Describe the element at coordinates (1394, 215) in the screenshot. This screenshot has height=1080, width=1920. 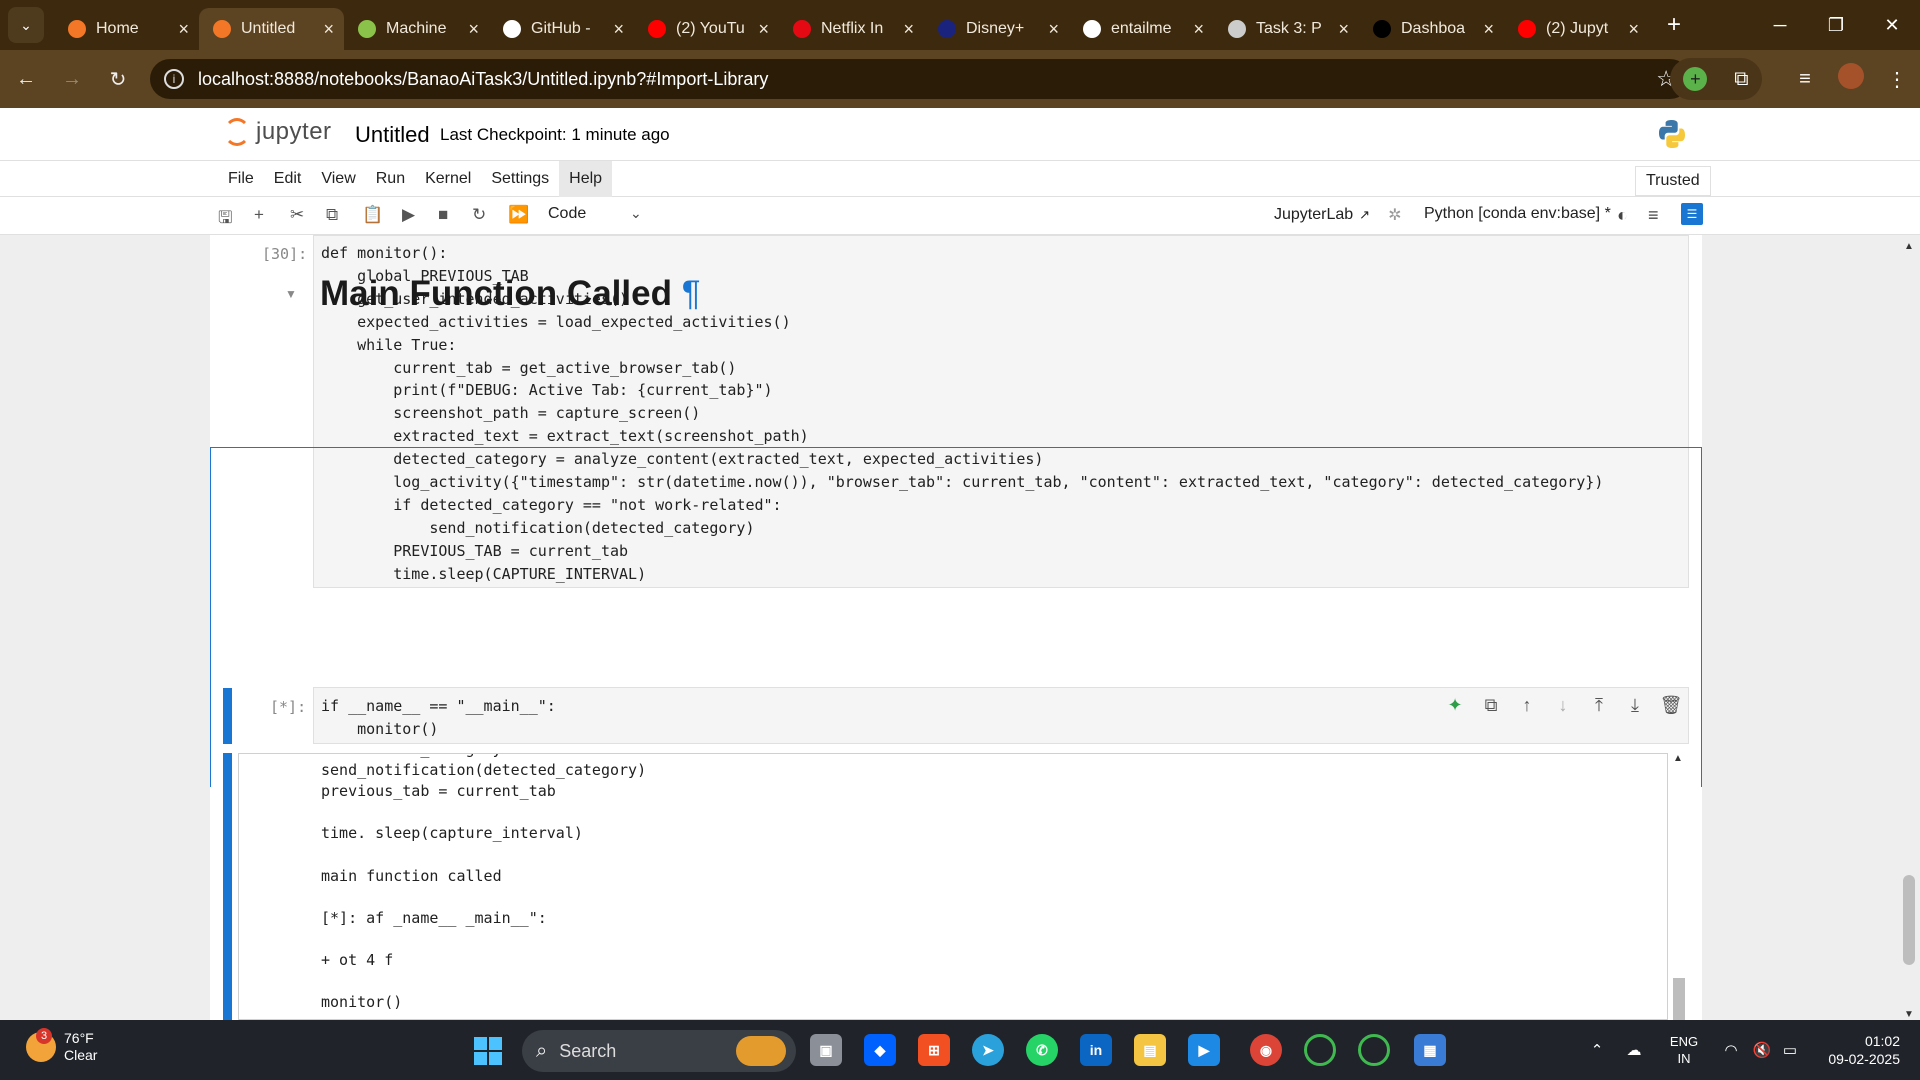
I see `debug-bug-icon: ✲` at that location.